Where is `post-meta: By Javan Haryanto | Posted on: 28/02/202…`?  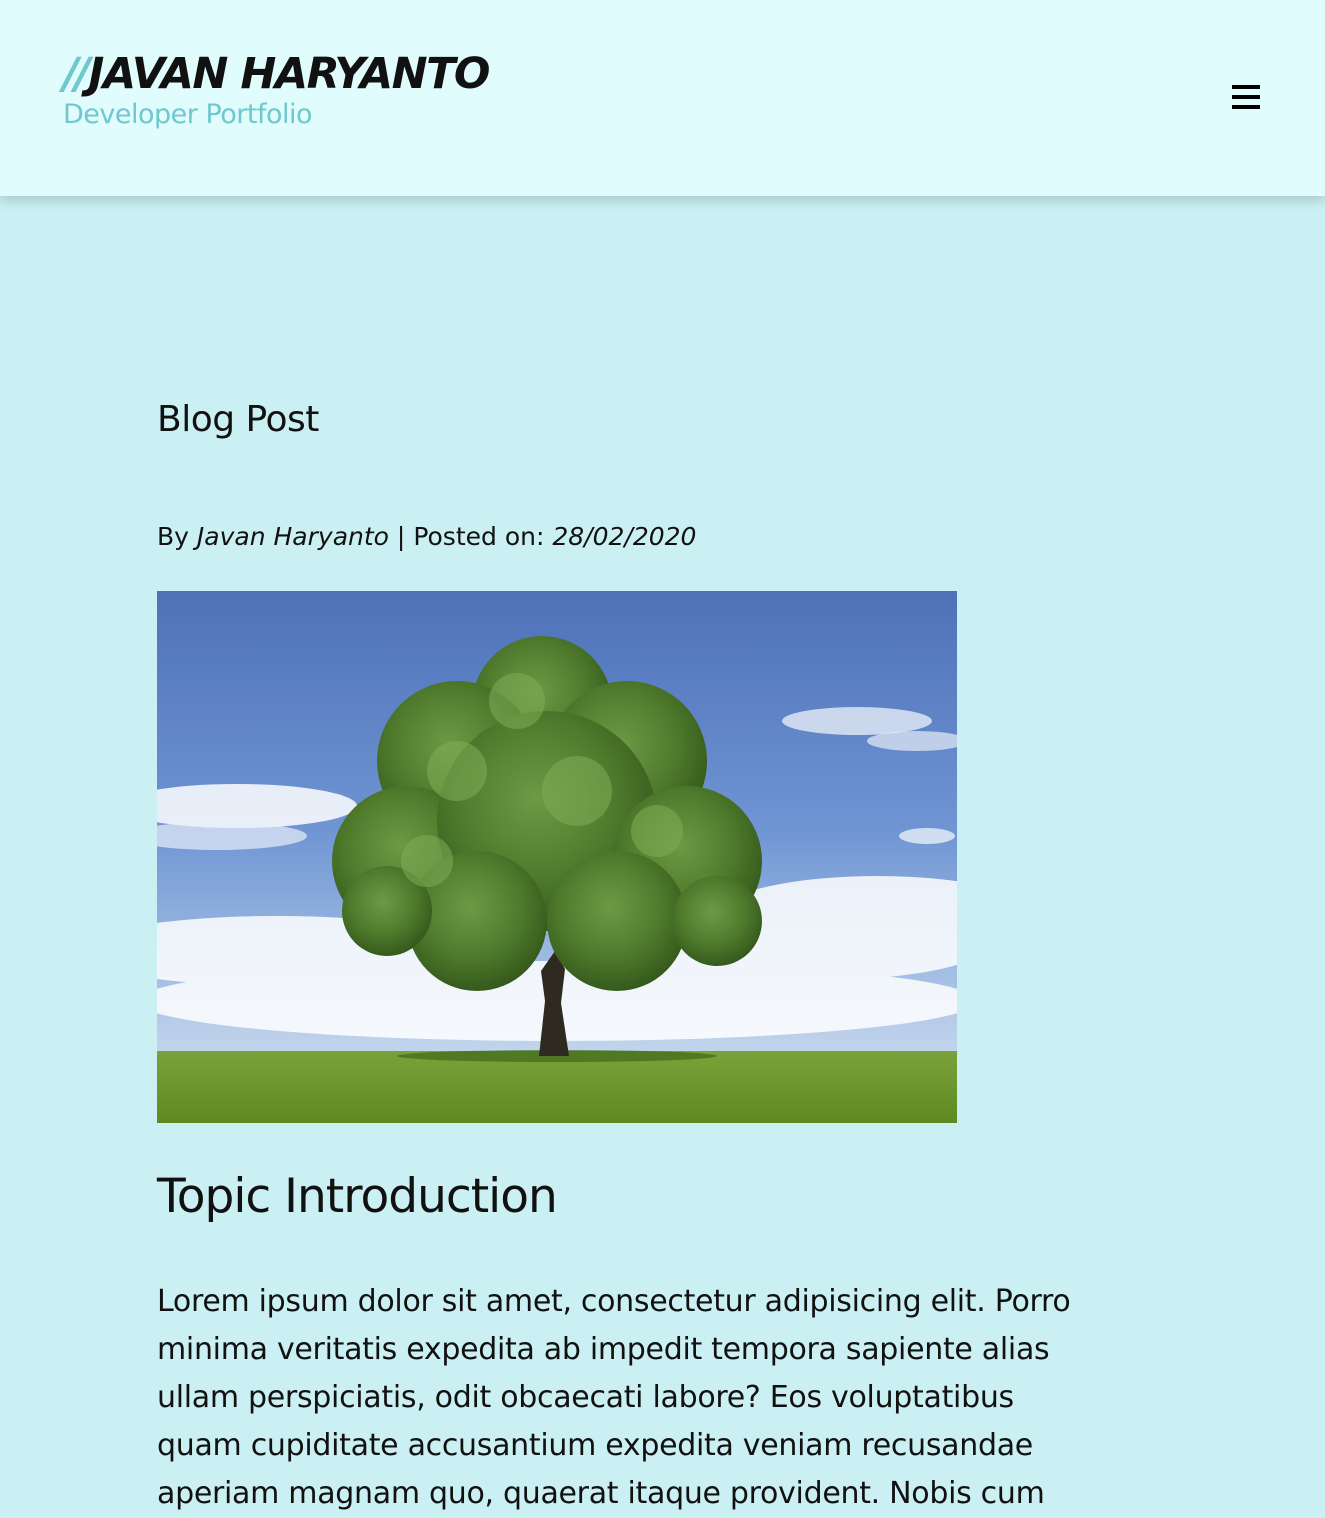
post-meta: By Javan Haryanto | Posted on: 28/02/202… is located at coordinates (426, 536).